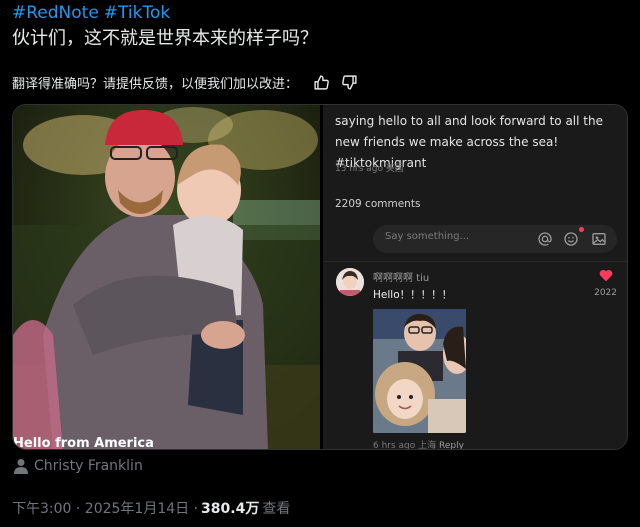  I want to click on comment-photo-image, so click(419, 371).